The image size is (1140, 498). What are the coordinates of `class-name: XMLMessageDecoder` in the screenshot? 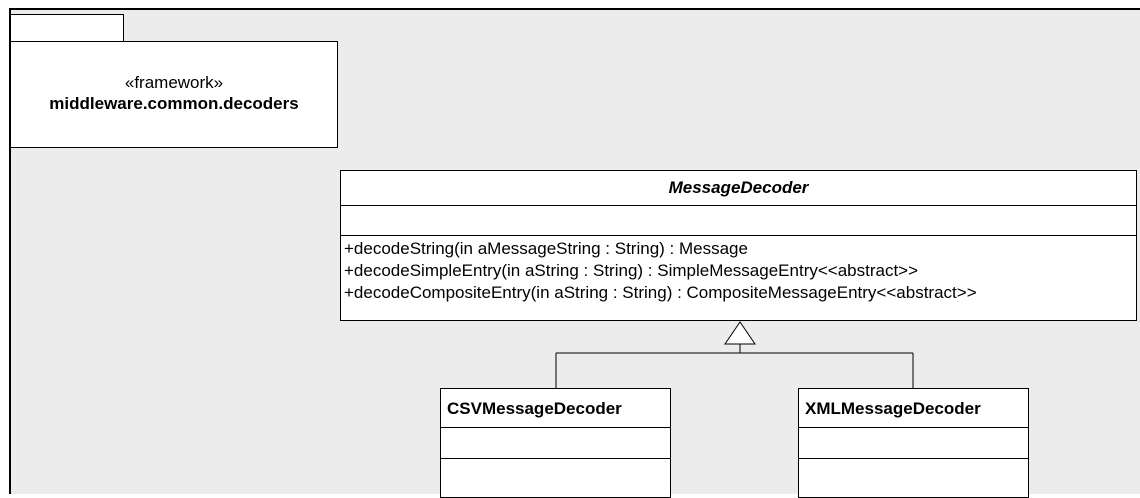 It's located at (913, 408).